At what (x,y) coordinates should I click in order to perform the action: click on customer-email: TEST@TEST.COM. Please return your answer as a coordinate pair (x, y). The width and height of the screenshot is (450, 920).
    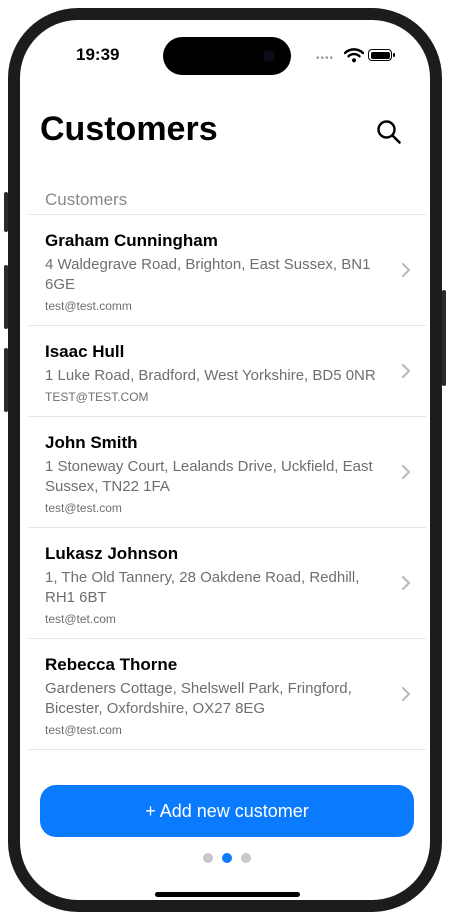
    Looking at the image, I should click on (97, 397).